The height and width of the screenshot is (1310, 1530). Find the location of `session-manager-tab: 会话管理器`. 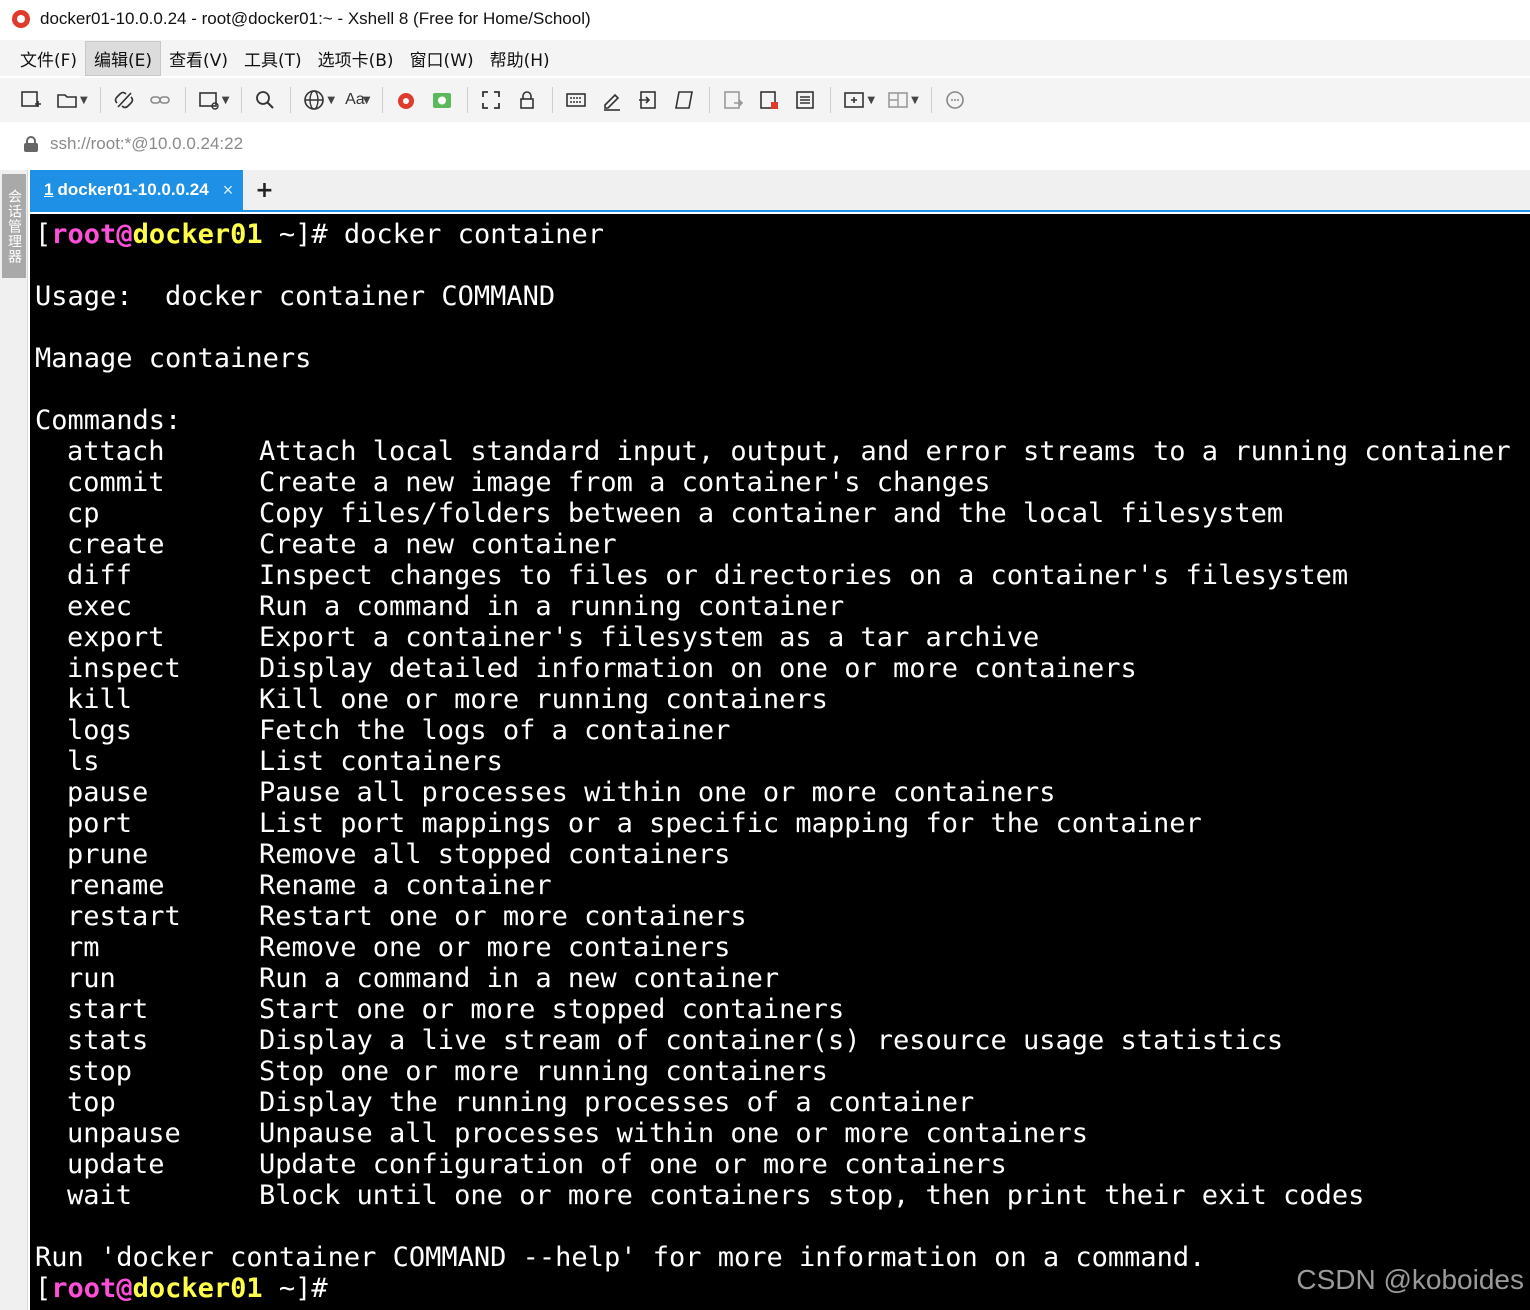

session-manager-tab: 会话管理器 is located at coordinates (14, 226).